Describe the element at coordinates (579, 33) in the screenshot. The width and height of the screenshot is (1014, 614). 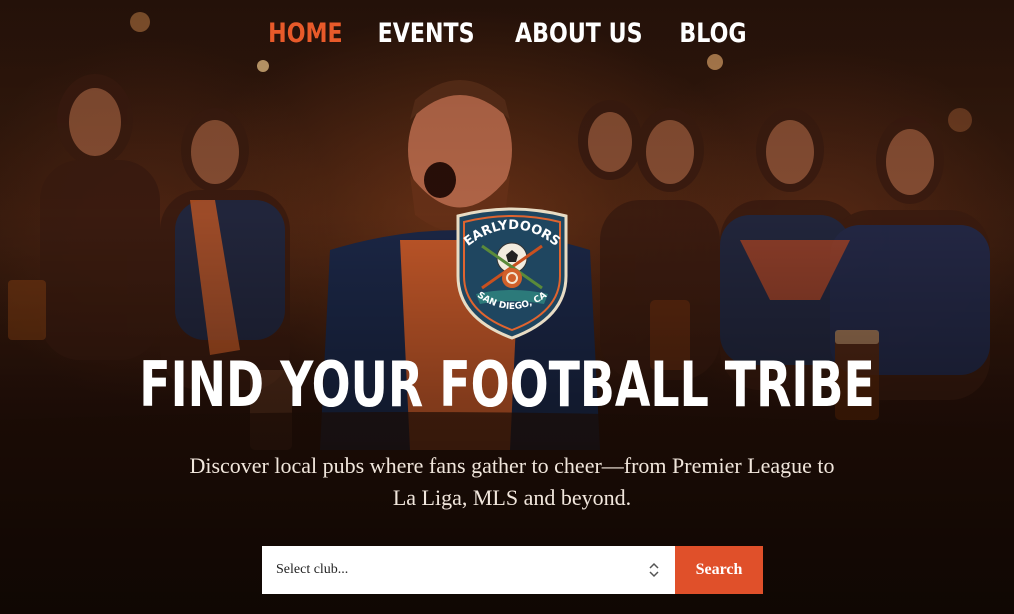
I see `nav-item-about-us: ABOUT US` at that location.